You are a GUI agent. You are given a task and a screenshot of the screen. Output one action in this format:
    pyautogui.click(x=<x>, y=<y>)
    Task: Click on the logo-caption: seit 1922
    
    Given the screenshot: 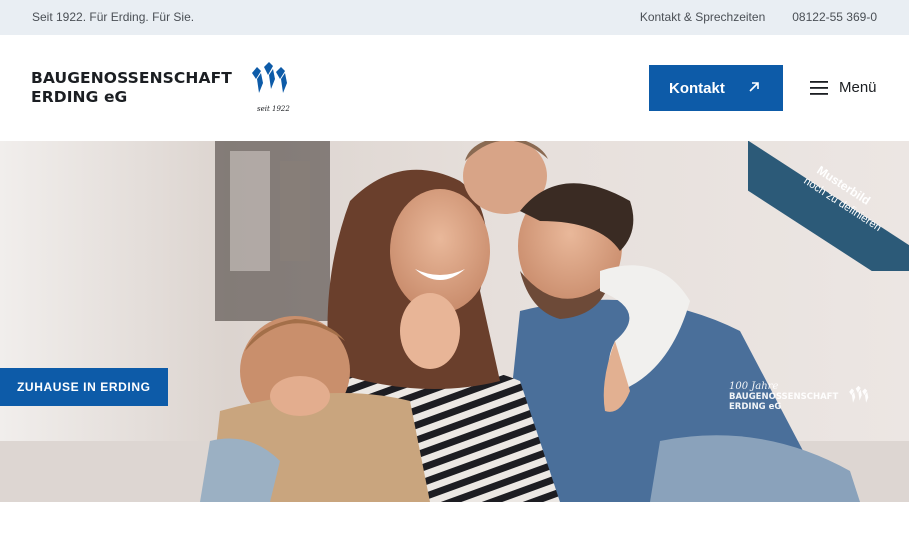 What is the action you would take?
    pyautogui.click(x=273, y=109)
    